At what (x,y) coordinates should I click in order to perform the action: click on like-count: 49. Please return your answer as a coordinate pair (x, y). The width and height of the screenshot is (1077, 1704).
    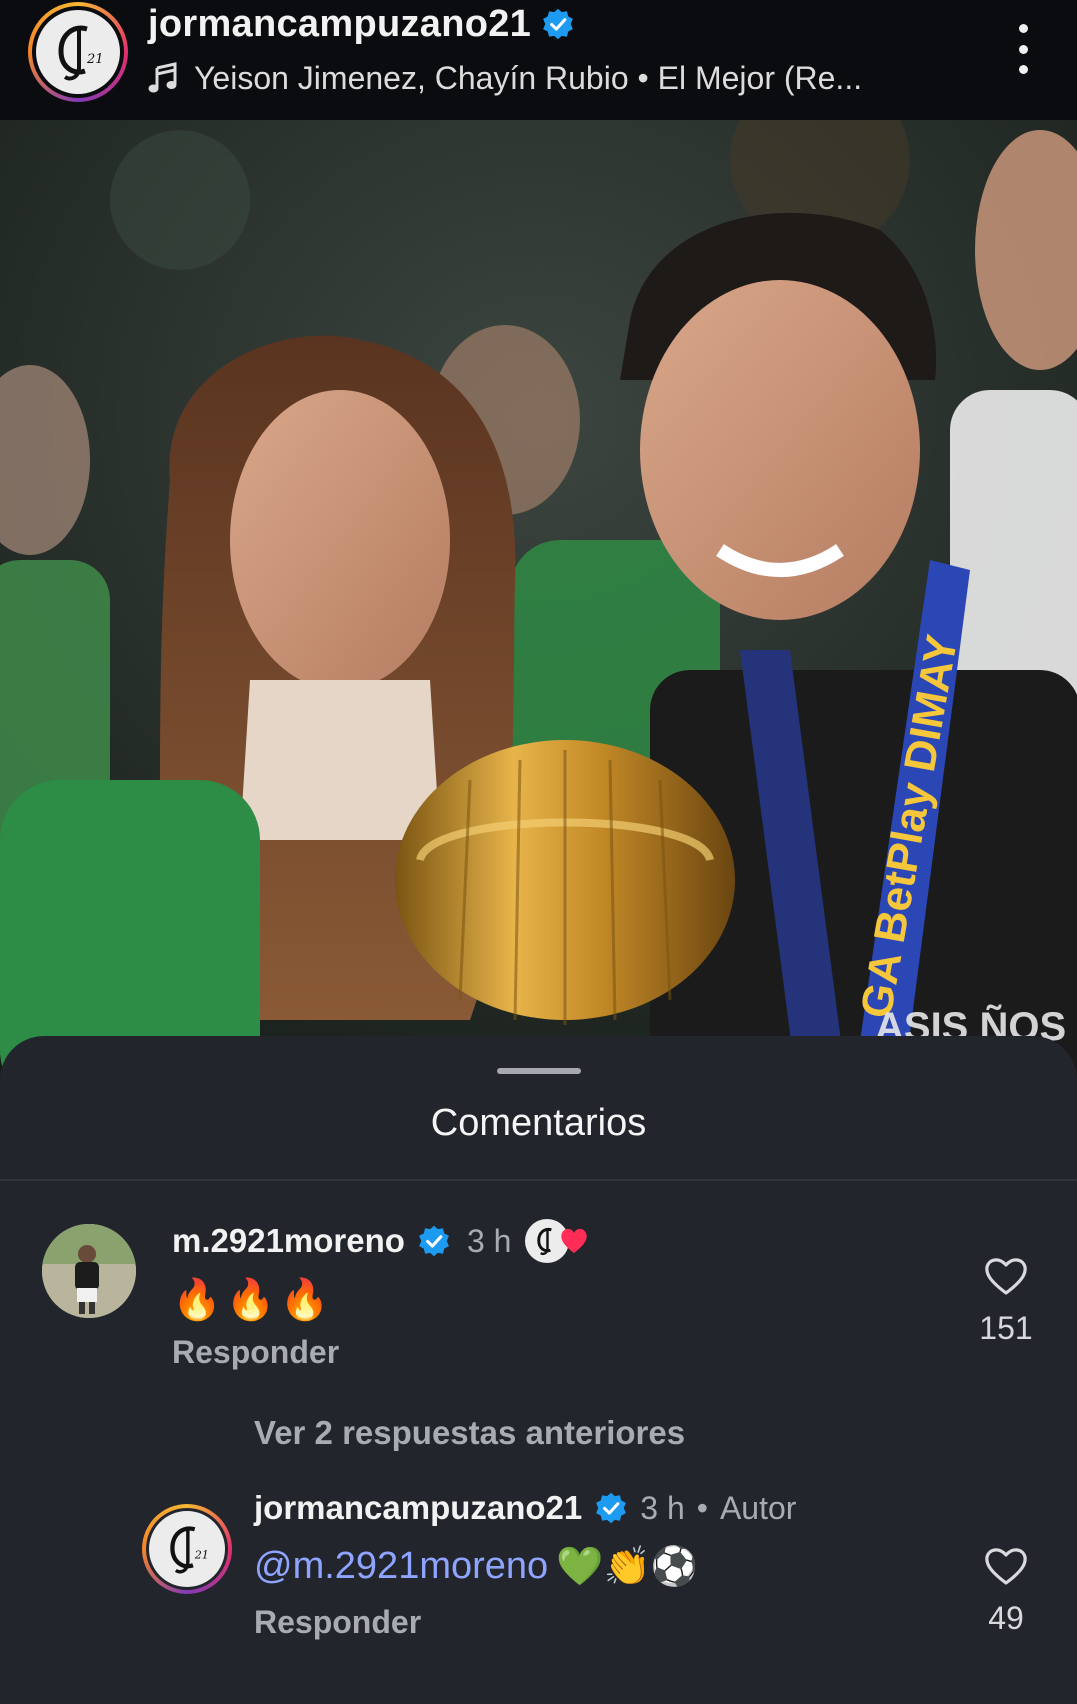
    Looking at the image, I should click on (1006, 1618).